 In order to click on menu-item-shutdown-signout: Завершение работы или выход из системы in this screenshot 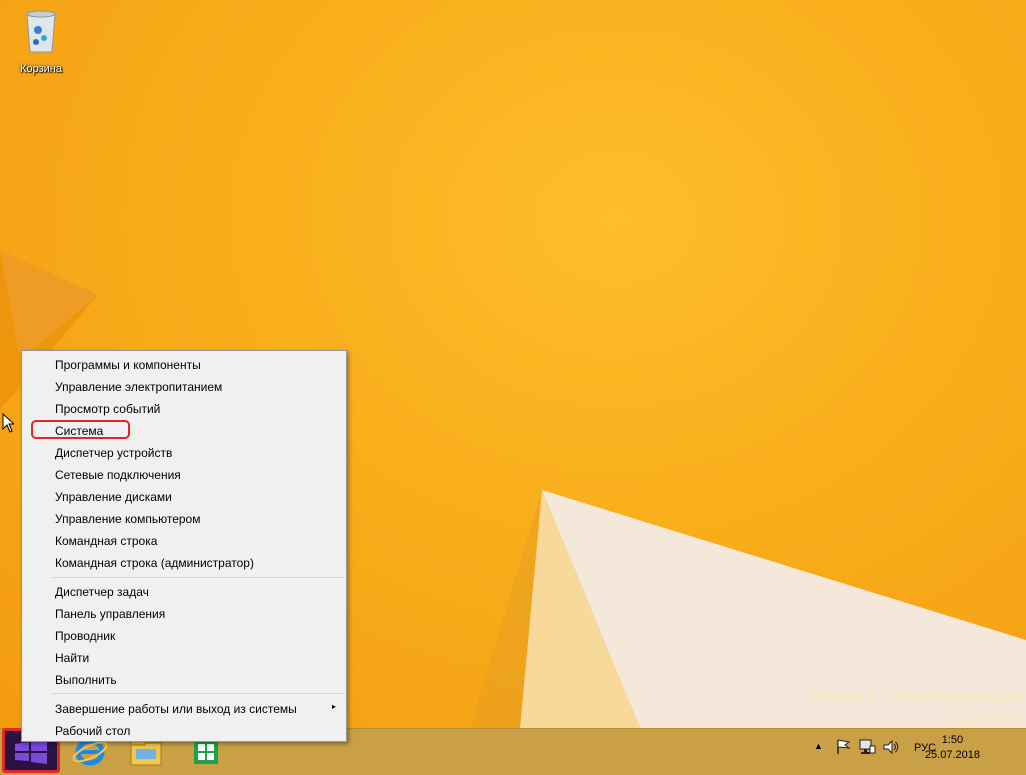, I will do `click(176, 709)`.